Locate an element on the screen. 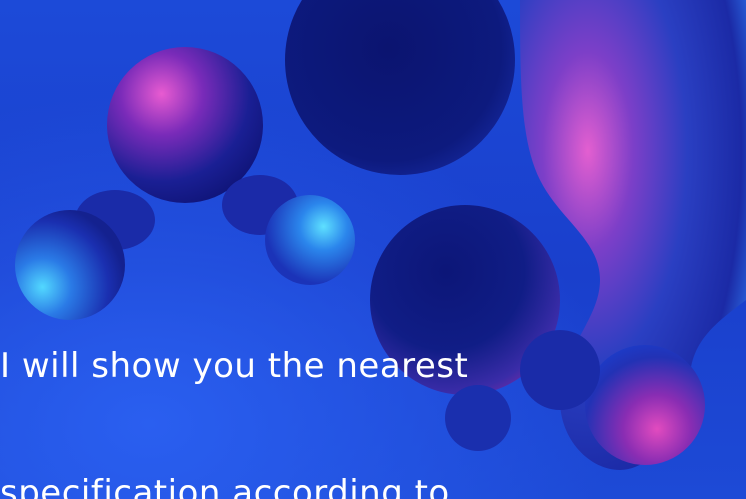 This screenshot has width=746, height=499. cyan-sphere-left is located at coordinates (70, 265).